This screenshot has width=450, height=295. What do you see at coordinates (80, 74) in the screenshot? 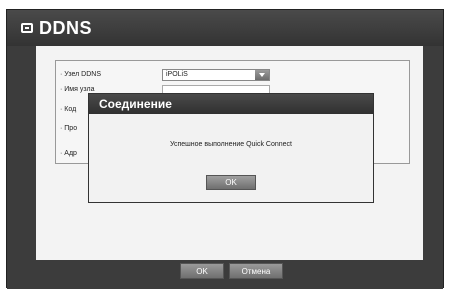
I see `label-ddns-host: · Узел DDNS` at bounding box center [80, 74].